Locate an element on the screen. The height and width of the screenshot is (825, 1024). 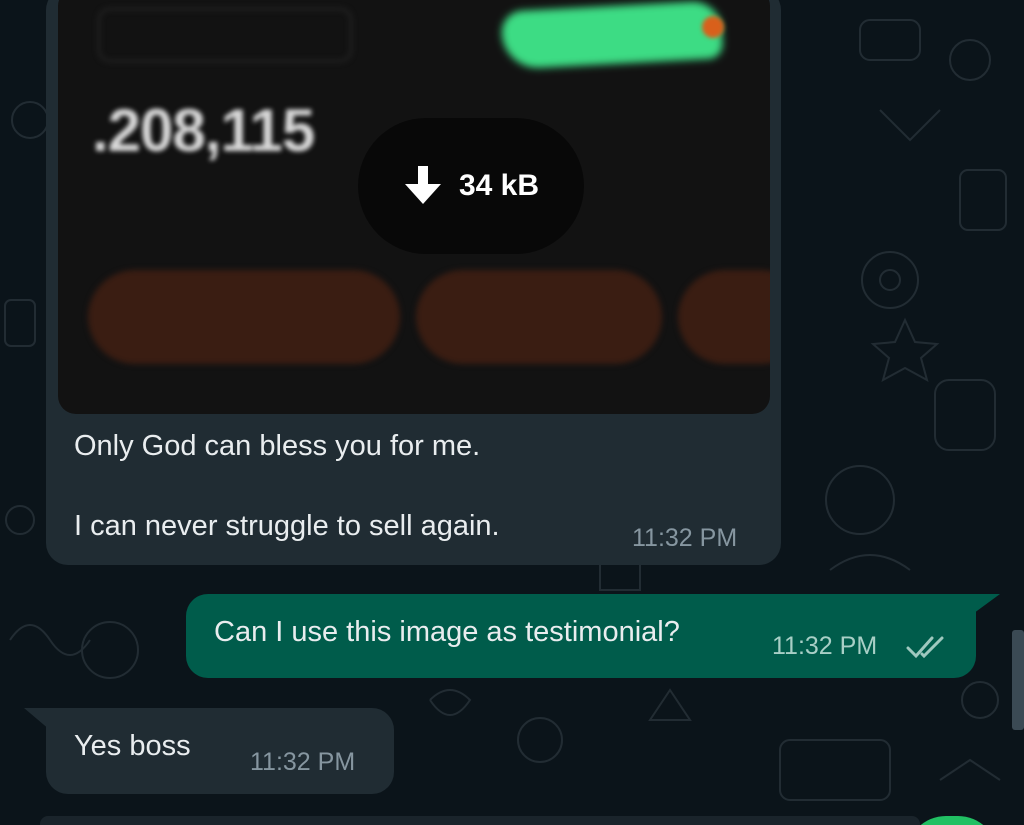
incoming-message-timestamp: 11:32 PM is located at coordinates (303, 762).